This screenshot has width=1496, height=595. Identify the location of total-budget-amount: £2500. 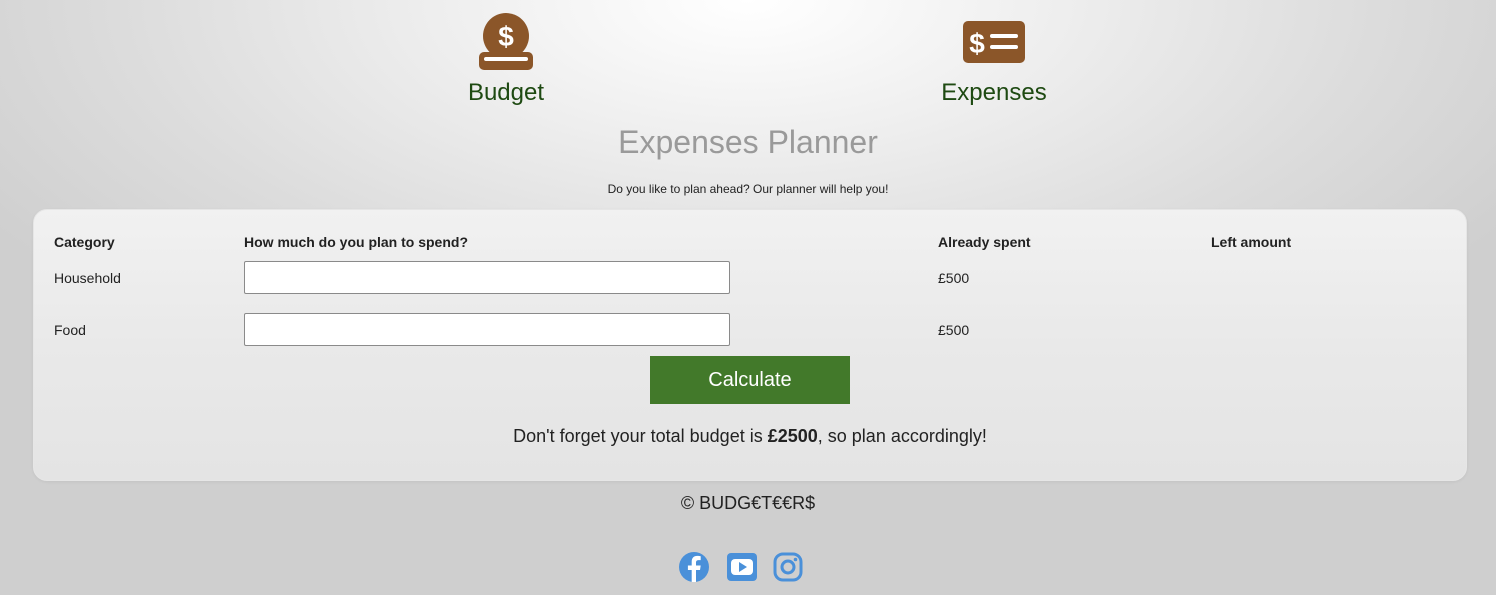
(792, 436).